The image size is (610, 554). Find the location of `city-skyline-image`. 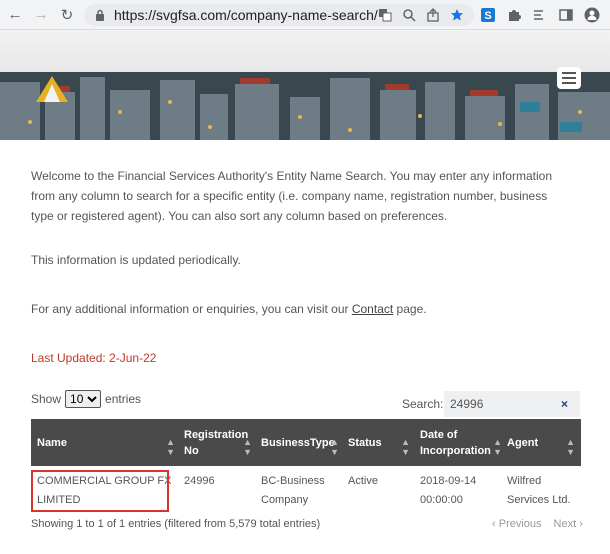

city-skyline-image is located at coordinates (305, 106).